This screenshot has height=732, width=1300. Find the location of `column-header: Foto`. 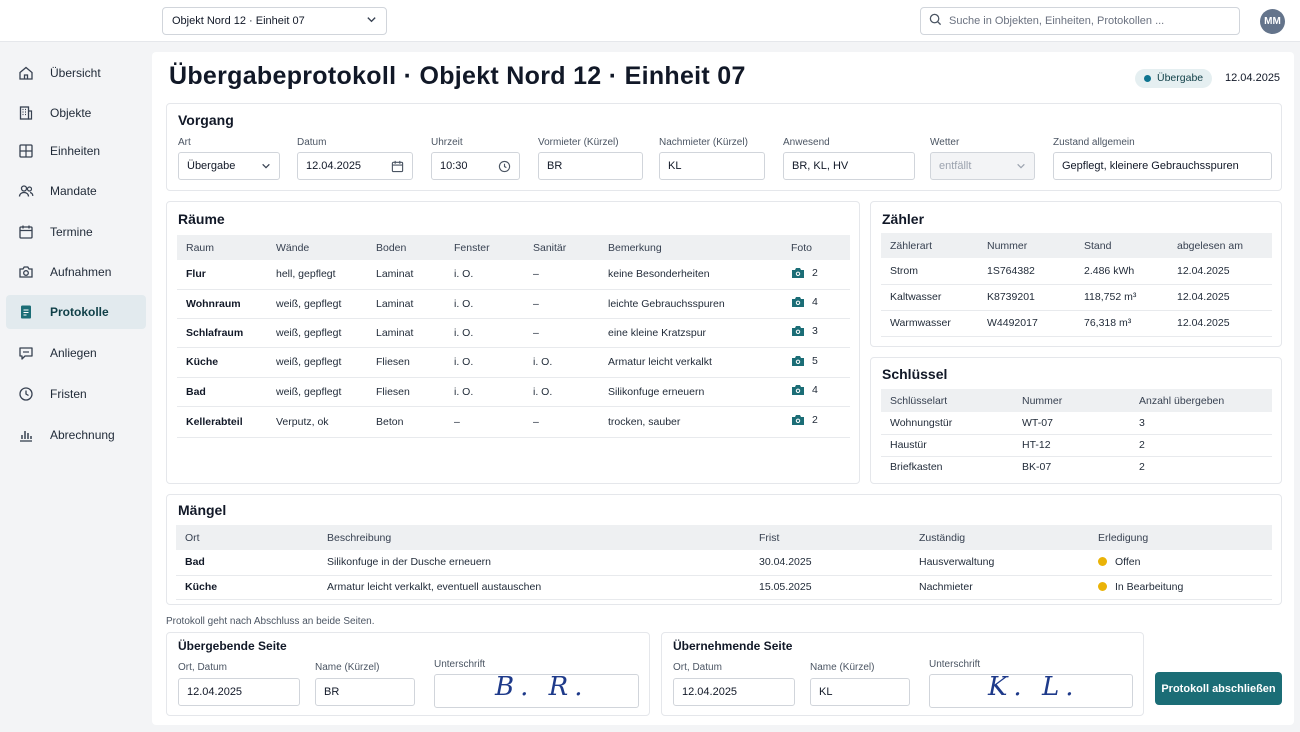

column-header: Foto is located at coordinates (816, 247).